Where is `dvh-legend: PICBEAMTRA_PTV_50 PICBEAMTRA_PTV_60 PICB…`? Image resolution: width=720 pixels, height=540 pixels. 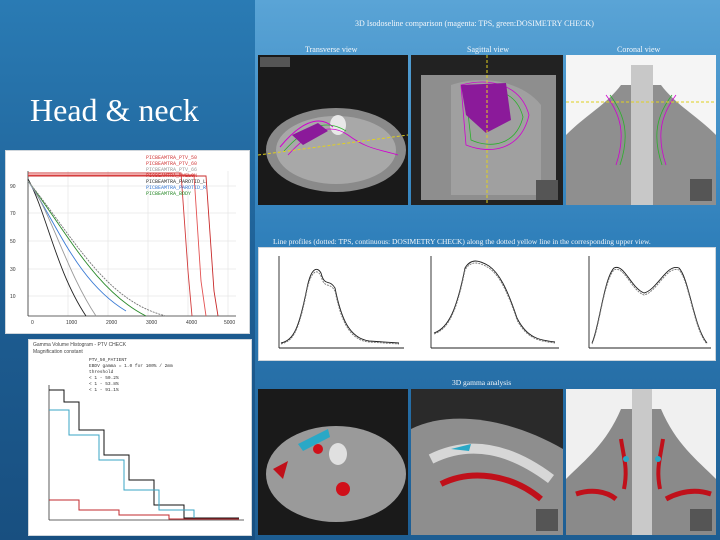
dvh-legend: PICBEAMTRA_PTV_50 PICBEAMTRA_PTV_60 PICB… is located at coordinates (176, 176).